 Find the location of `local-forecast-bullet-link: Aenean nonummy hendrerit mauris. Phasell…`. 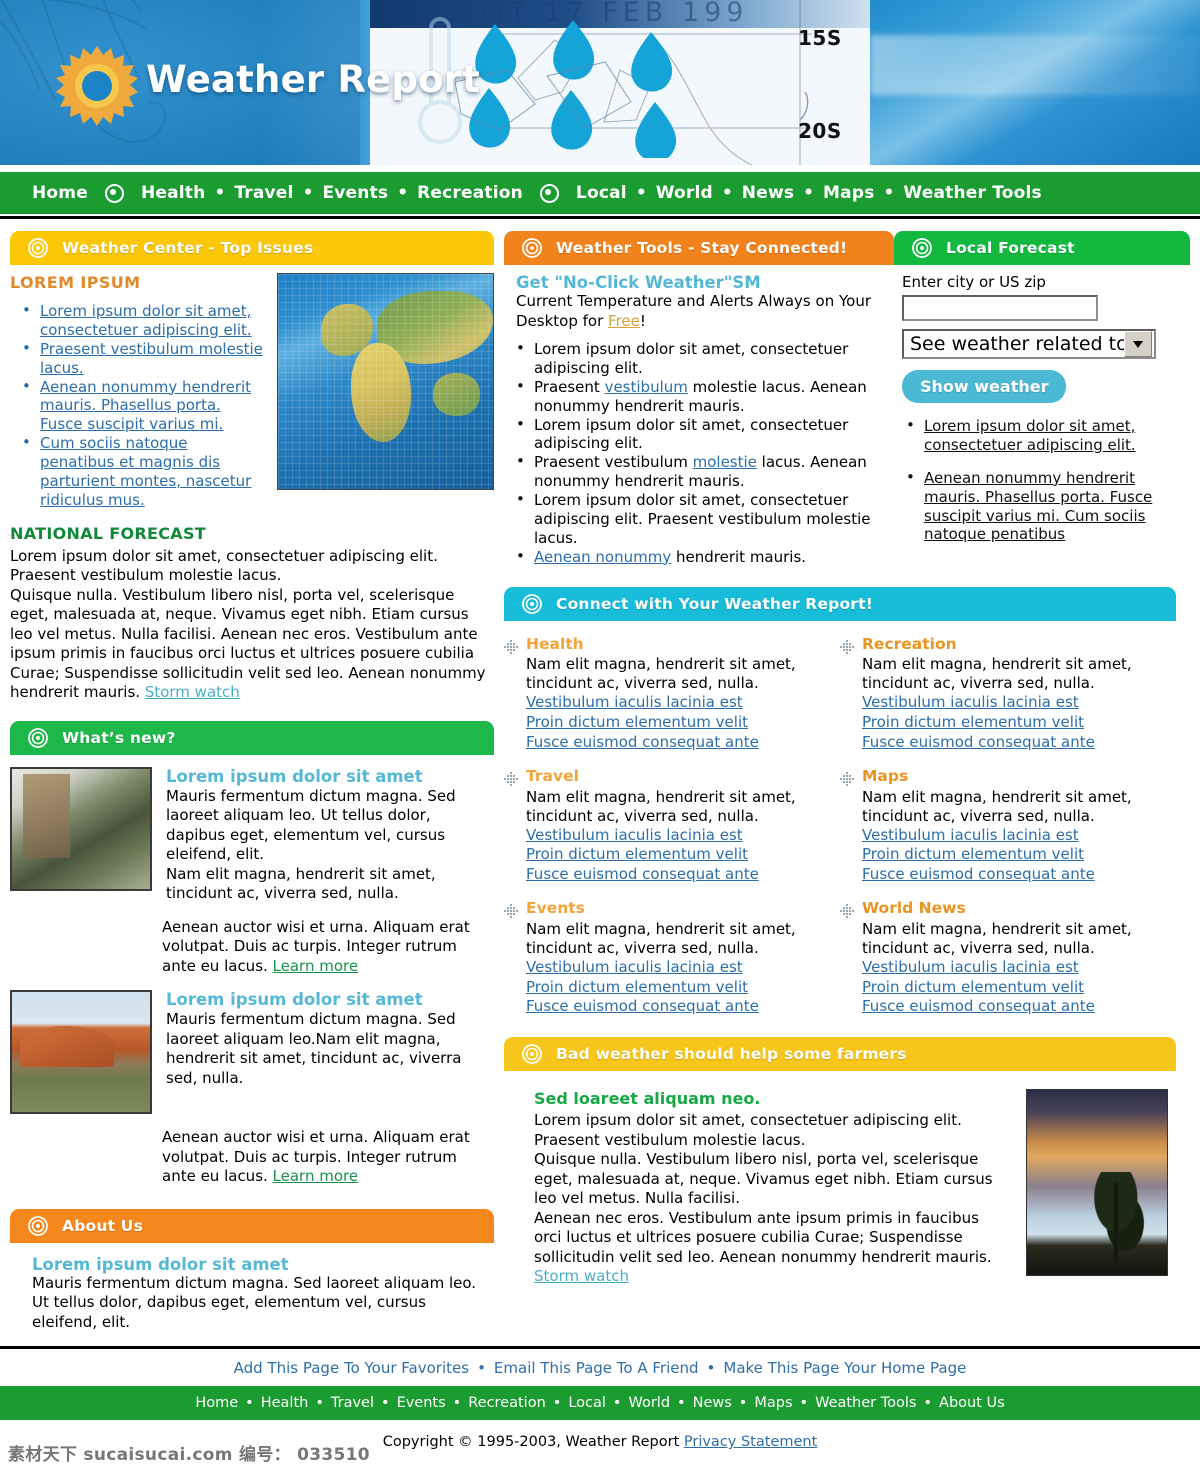

local-forecast-bullet-link: Aenean nonummy hendrerit mauris. Phasell… is located at coordinates (1038, 506).